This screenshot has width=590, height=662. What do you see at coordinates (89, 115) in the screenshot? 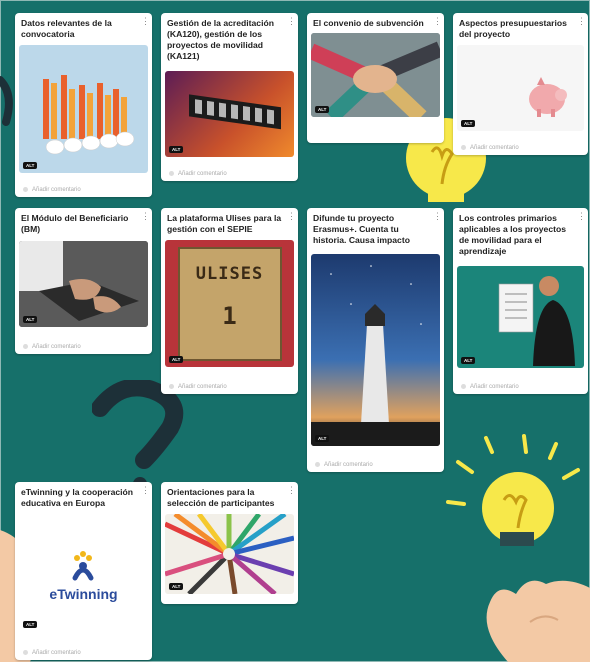
I see `bar-chart-image` at bounding box center [89, 115].